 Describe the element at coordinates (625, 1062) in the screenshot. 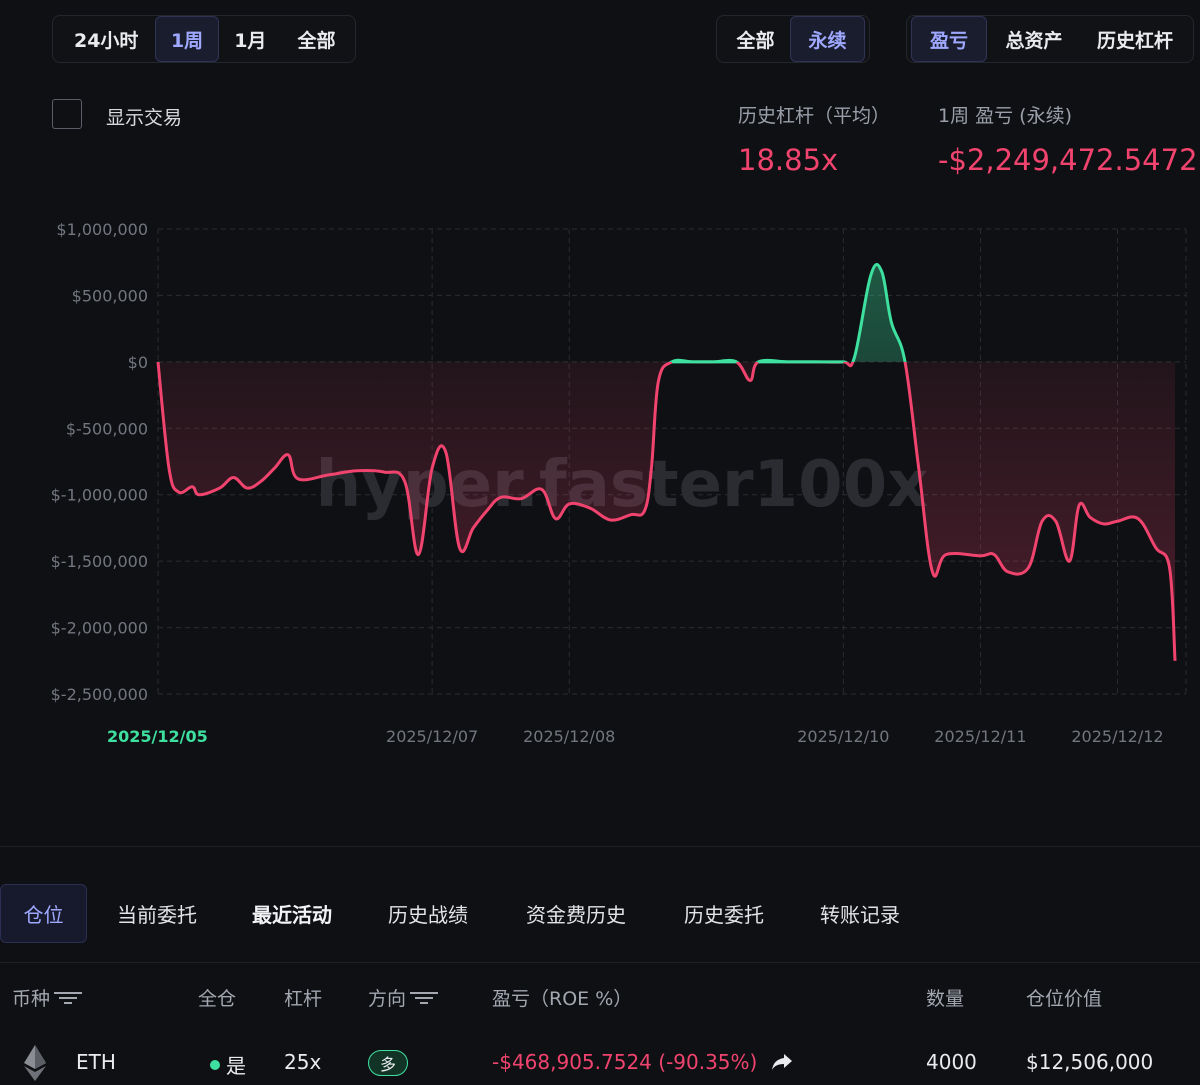

I see `position-pnl-value: -$468,905.7524 (-90.35%)` at that location.